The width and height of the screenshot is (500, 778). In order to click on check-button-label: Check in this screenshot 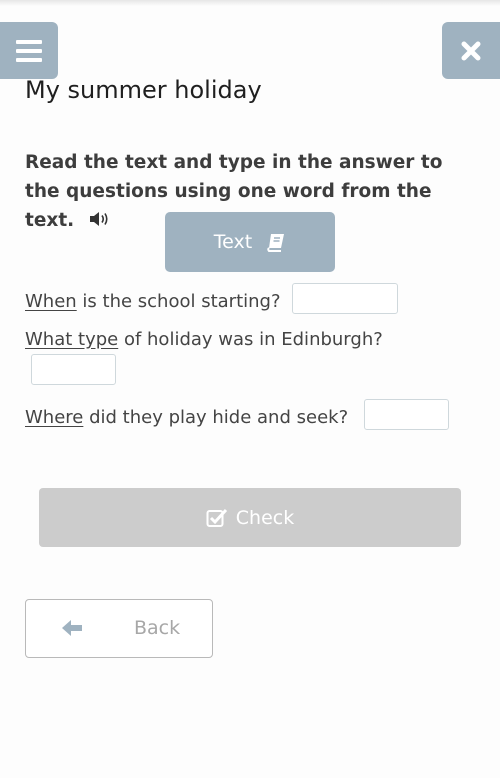, I will do `click(265, 517)`.